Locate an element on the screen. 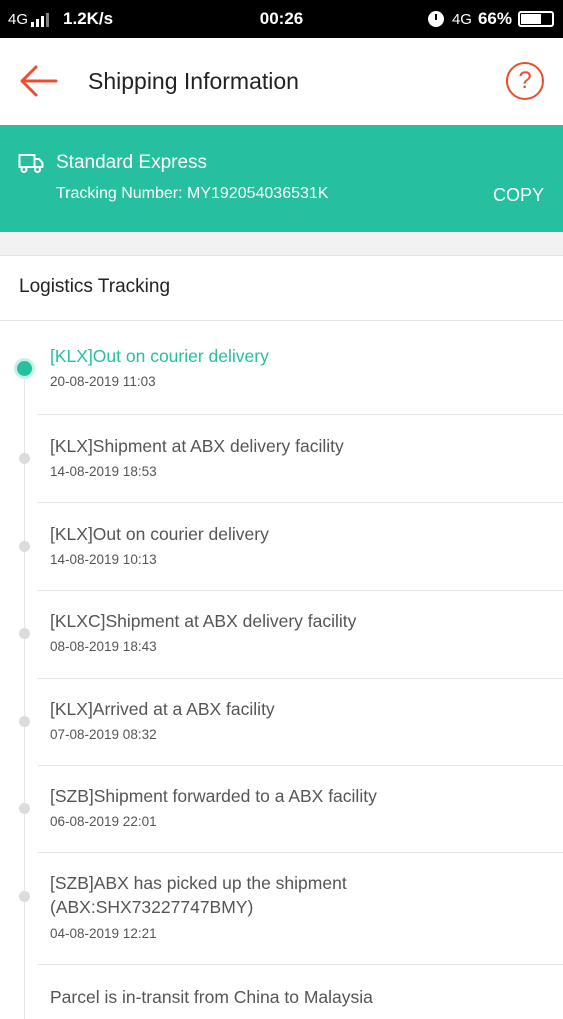  event-time: 14-08-2019 10:13 is located at coordinates (103, 559).